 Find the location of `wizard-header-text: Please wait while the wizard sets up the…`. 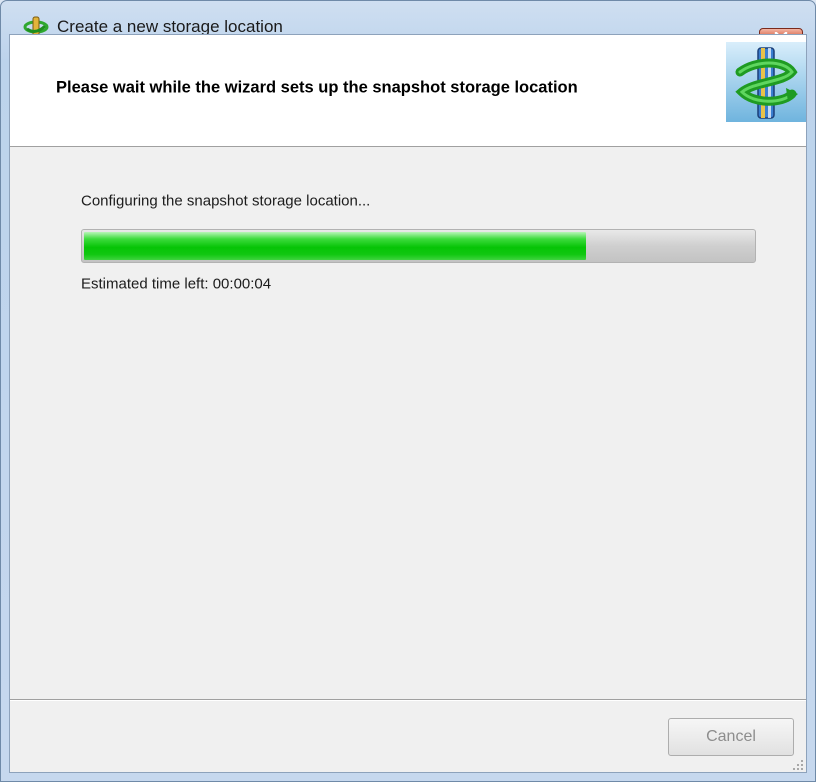

wizard-header-text: Please wait while the wizard sets up the… is located at coordinates (317, 87).